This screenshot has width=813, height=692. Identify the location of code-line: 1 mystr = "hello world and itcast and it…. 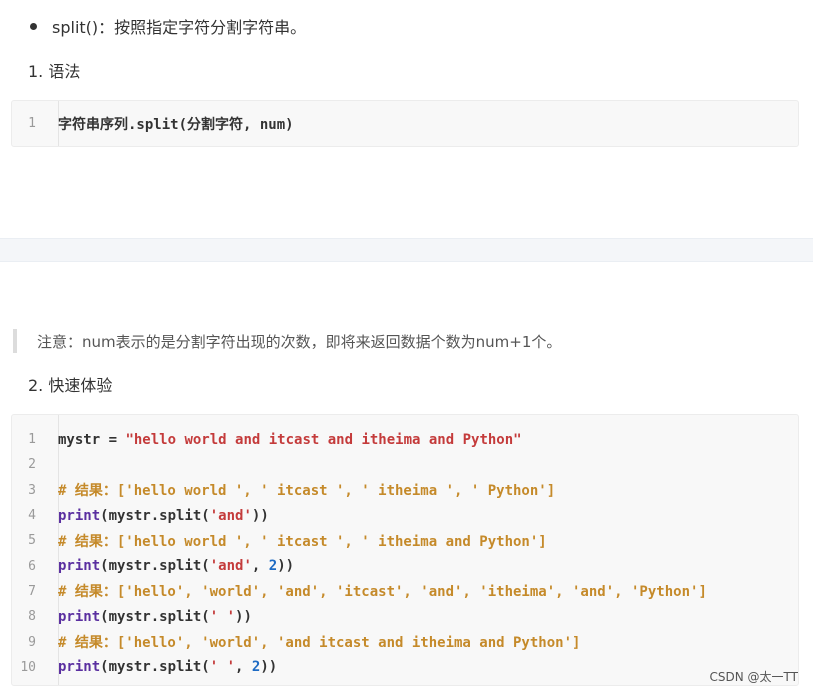
(405, 439).